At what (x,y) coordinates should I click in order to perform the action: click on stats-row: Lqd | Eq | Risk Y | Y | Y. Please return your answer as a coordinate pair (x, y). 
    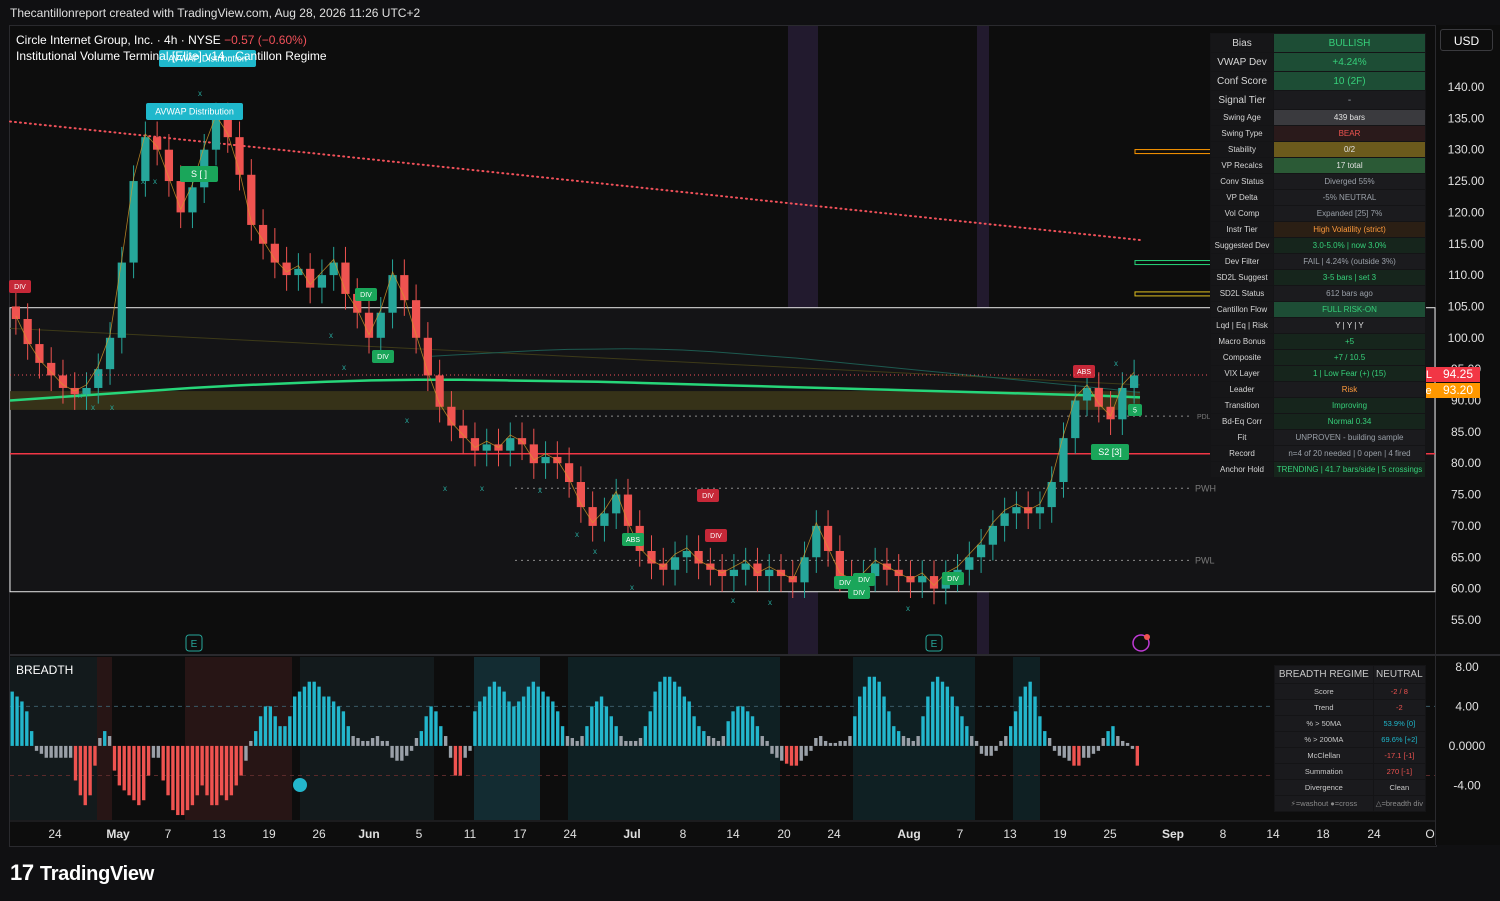
    Looking at the image, I should click on (1318, 325).